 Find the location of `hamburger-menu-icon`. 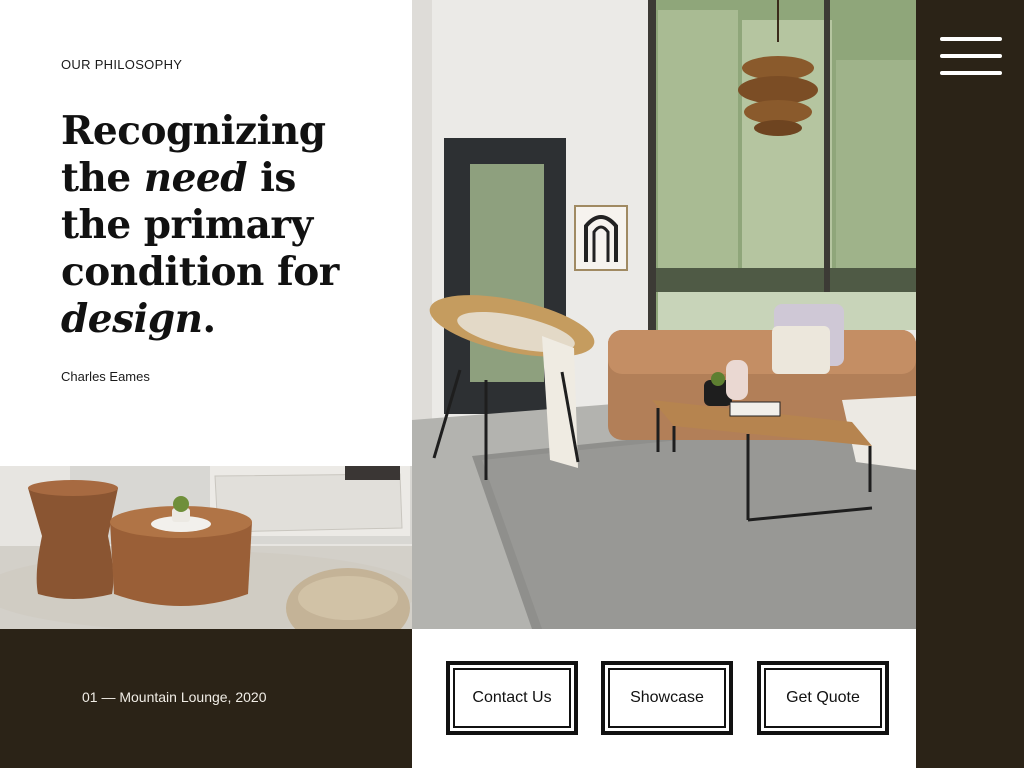

hamburger-menu-icon is located at coordinates (971, 58).